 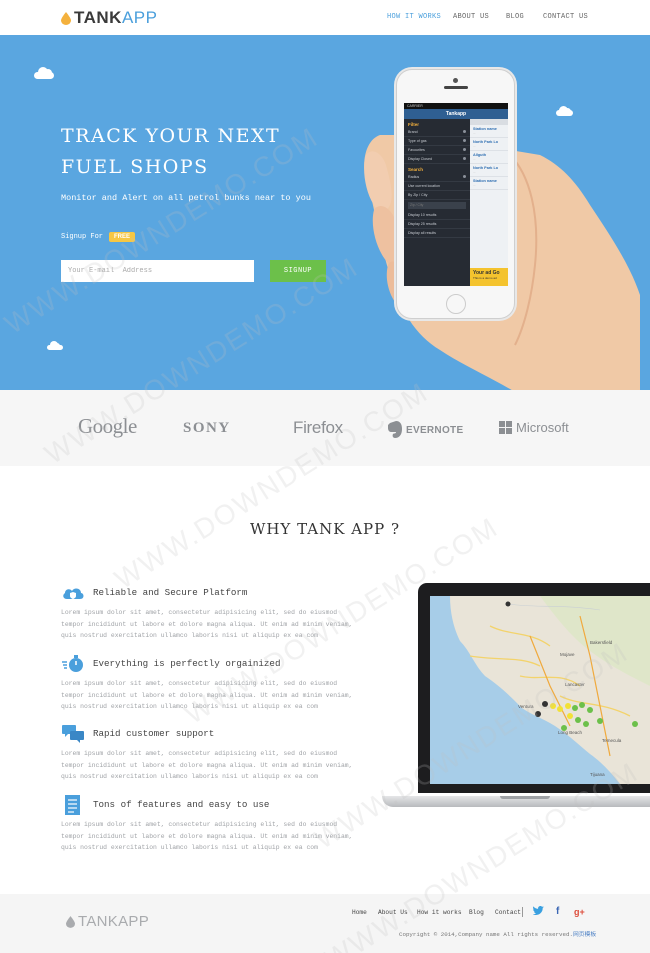 What do you see at coordinates (476, 912) in the screenshot?
I see `footer-link-blog: Blog` at bounding box center [476, 912].